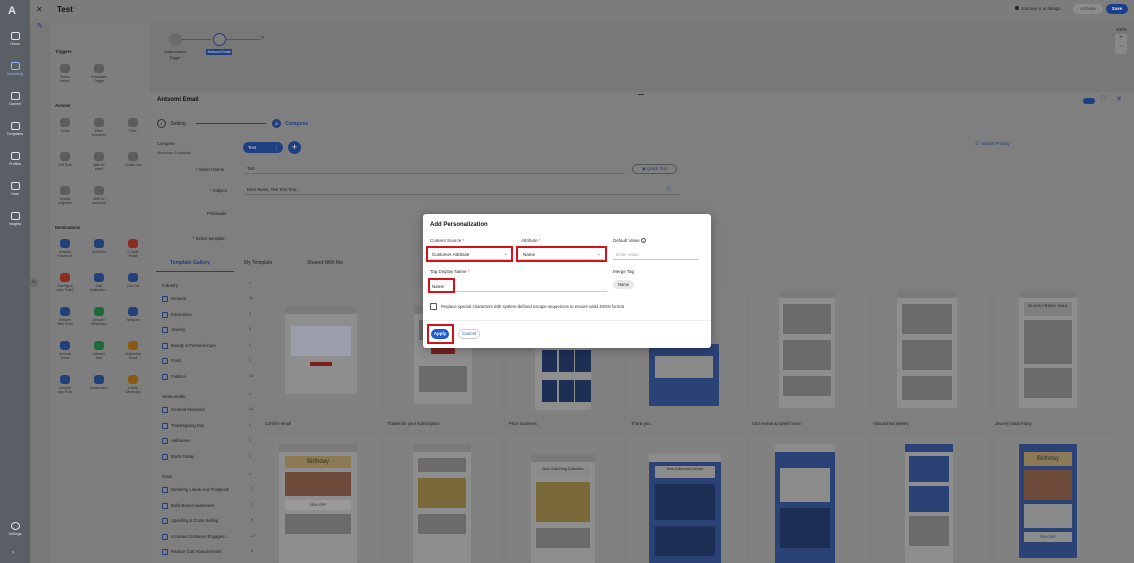 This screenshot has height=563, width=1134. What do you see at coordinates (176, 314) in the screenshot?
I see `filter-electronics: Electronics` at bounding box center [176, 314].